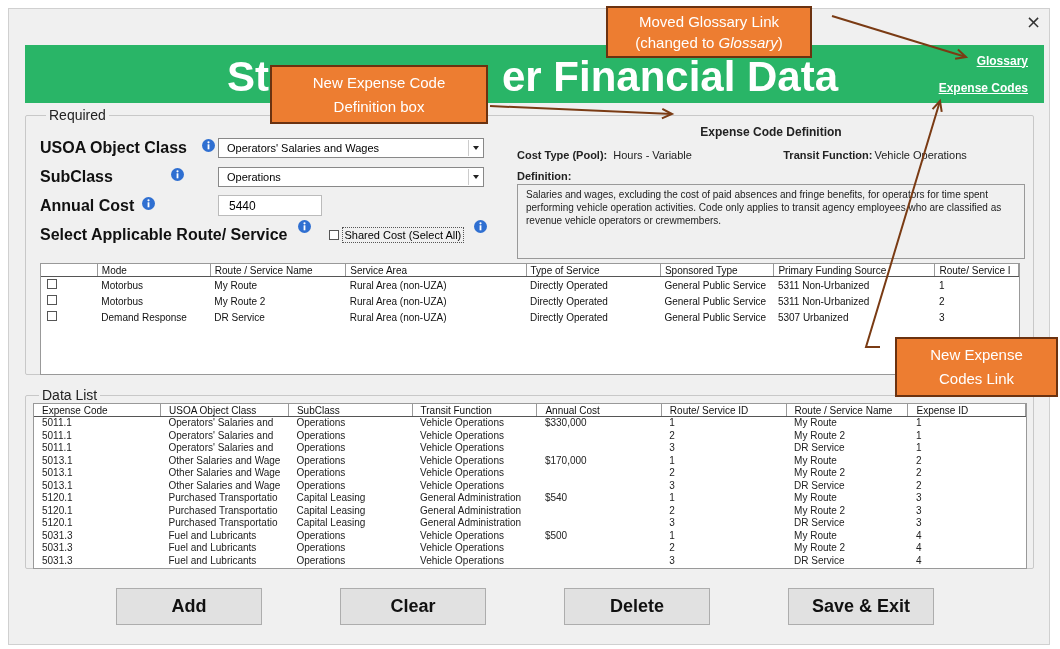  What do you see at coordinates (861, 606) in the screenshot?
I see `action-button: Save & Exit` at bounding box center [861, 606].